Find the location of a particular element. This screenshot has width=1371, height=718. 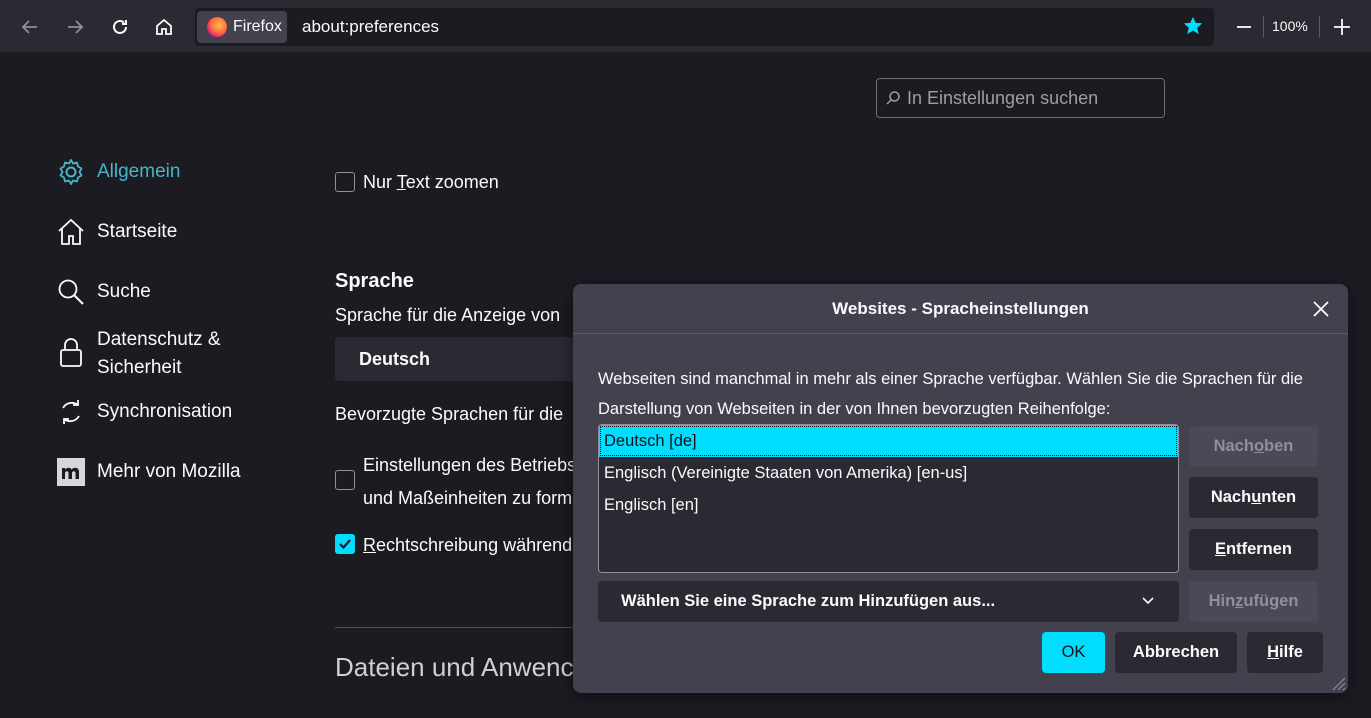

identity-box: Firefox is located at coordinates (242, 27).